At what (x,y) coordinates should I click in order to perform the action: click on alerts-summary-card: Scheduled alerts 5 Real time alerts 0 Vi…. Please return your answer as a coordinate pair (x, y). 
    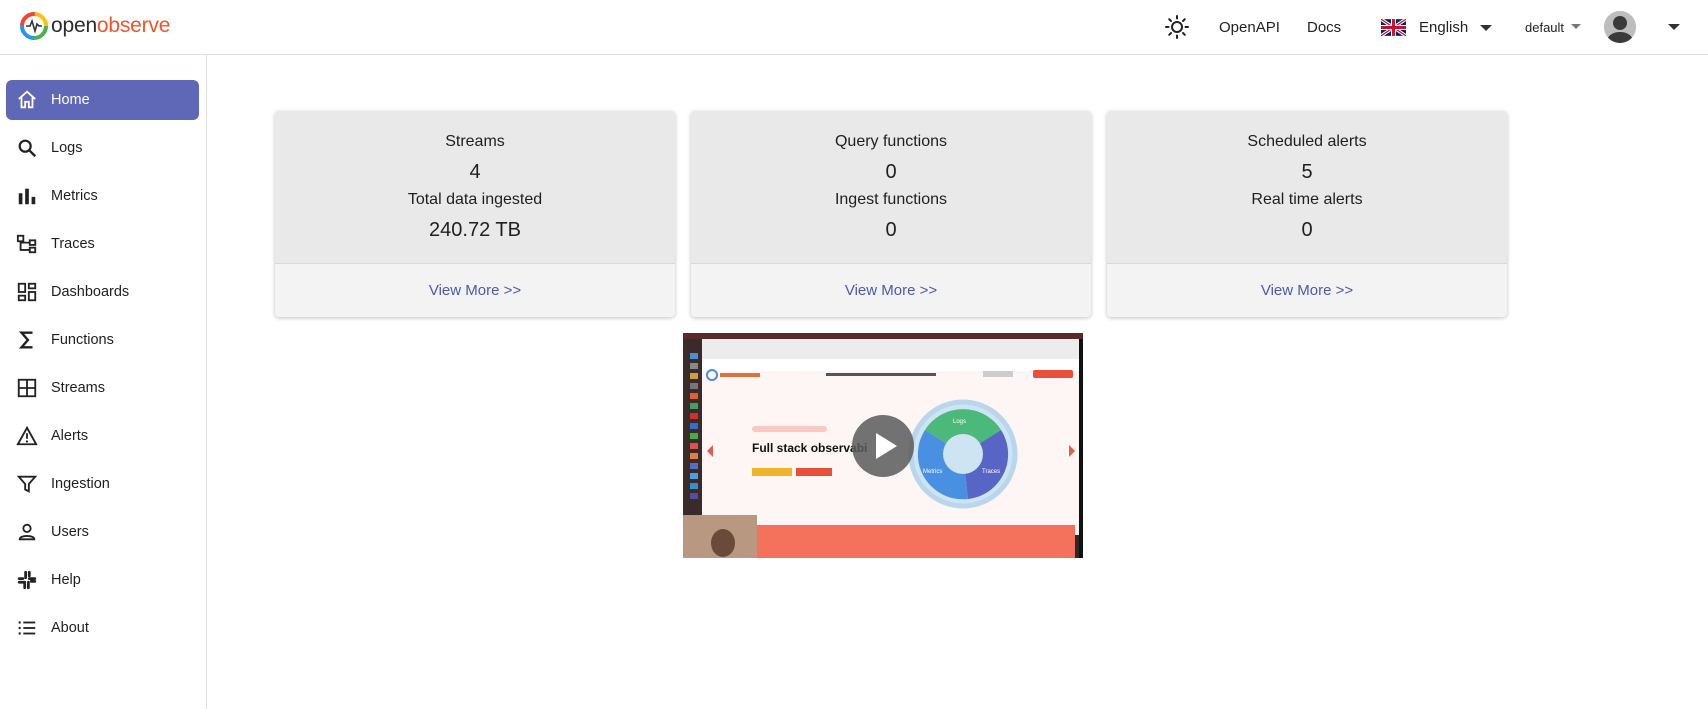
    Looking at the image, I should click on (1307, 214).